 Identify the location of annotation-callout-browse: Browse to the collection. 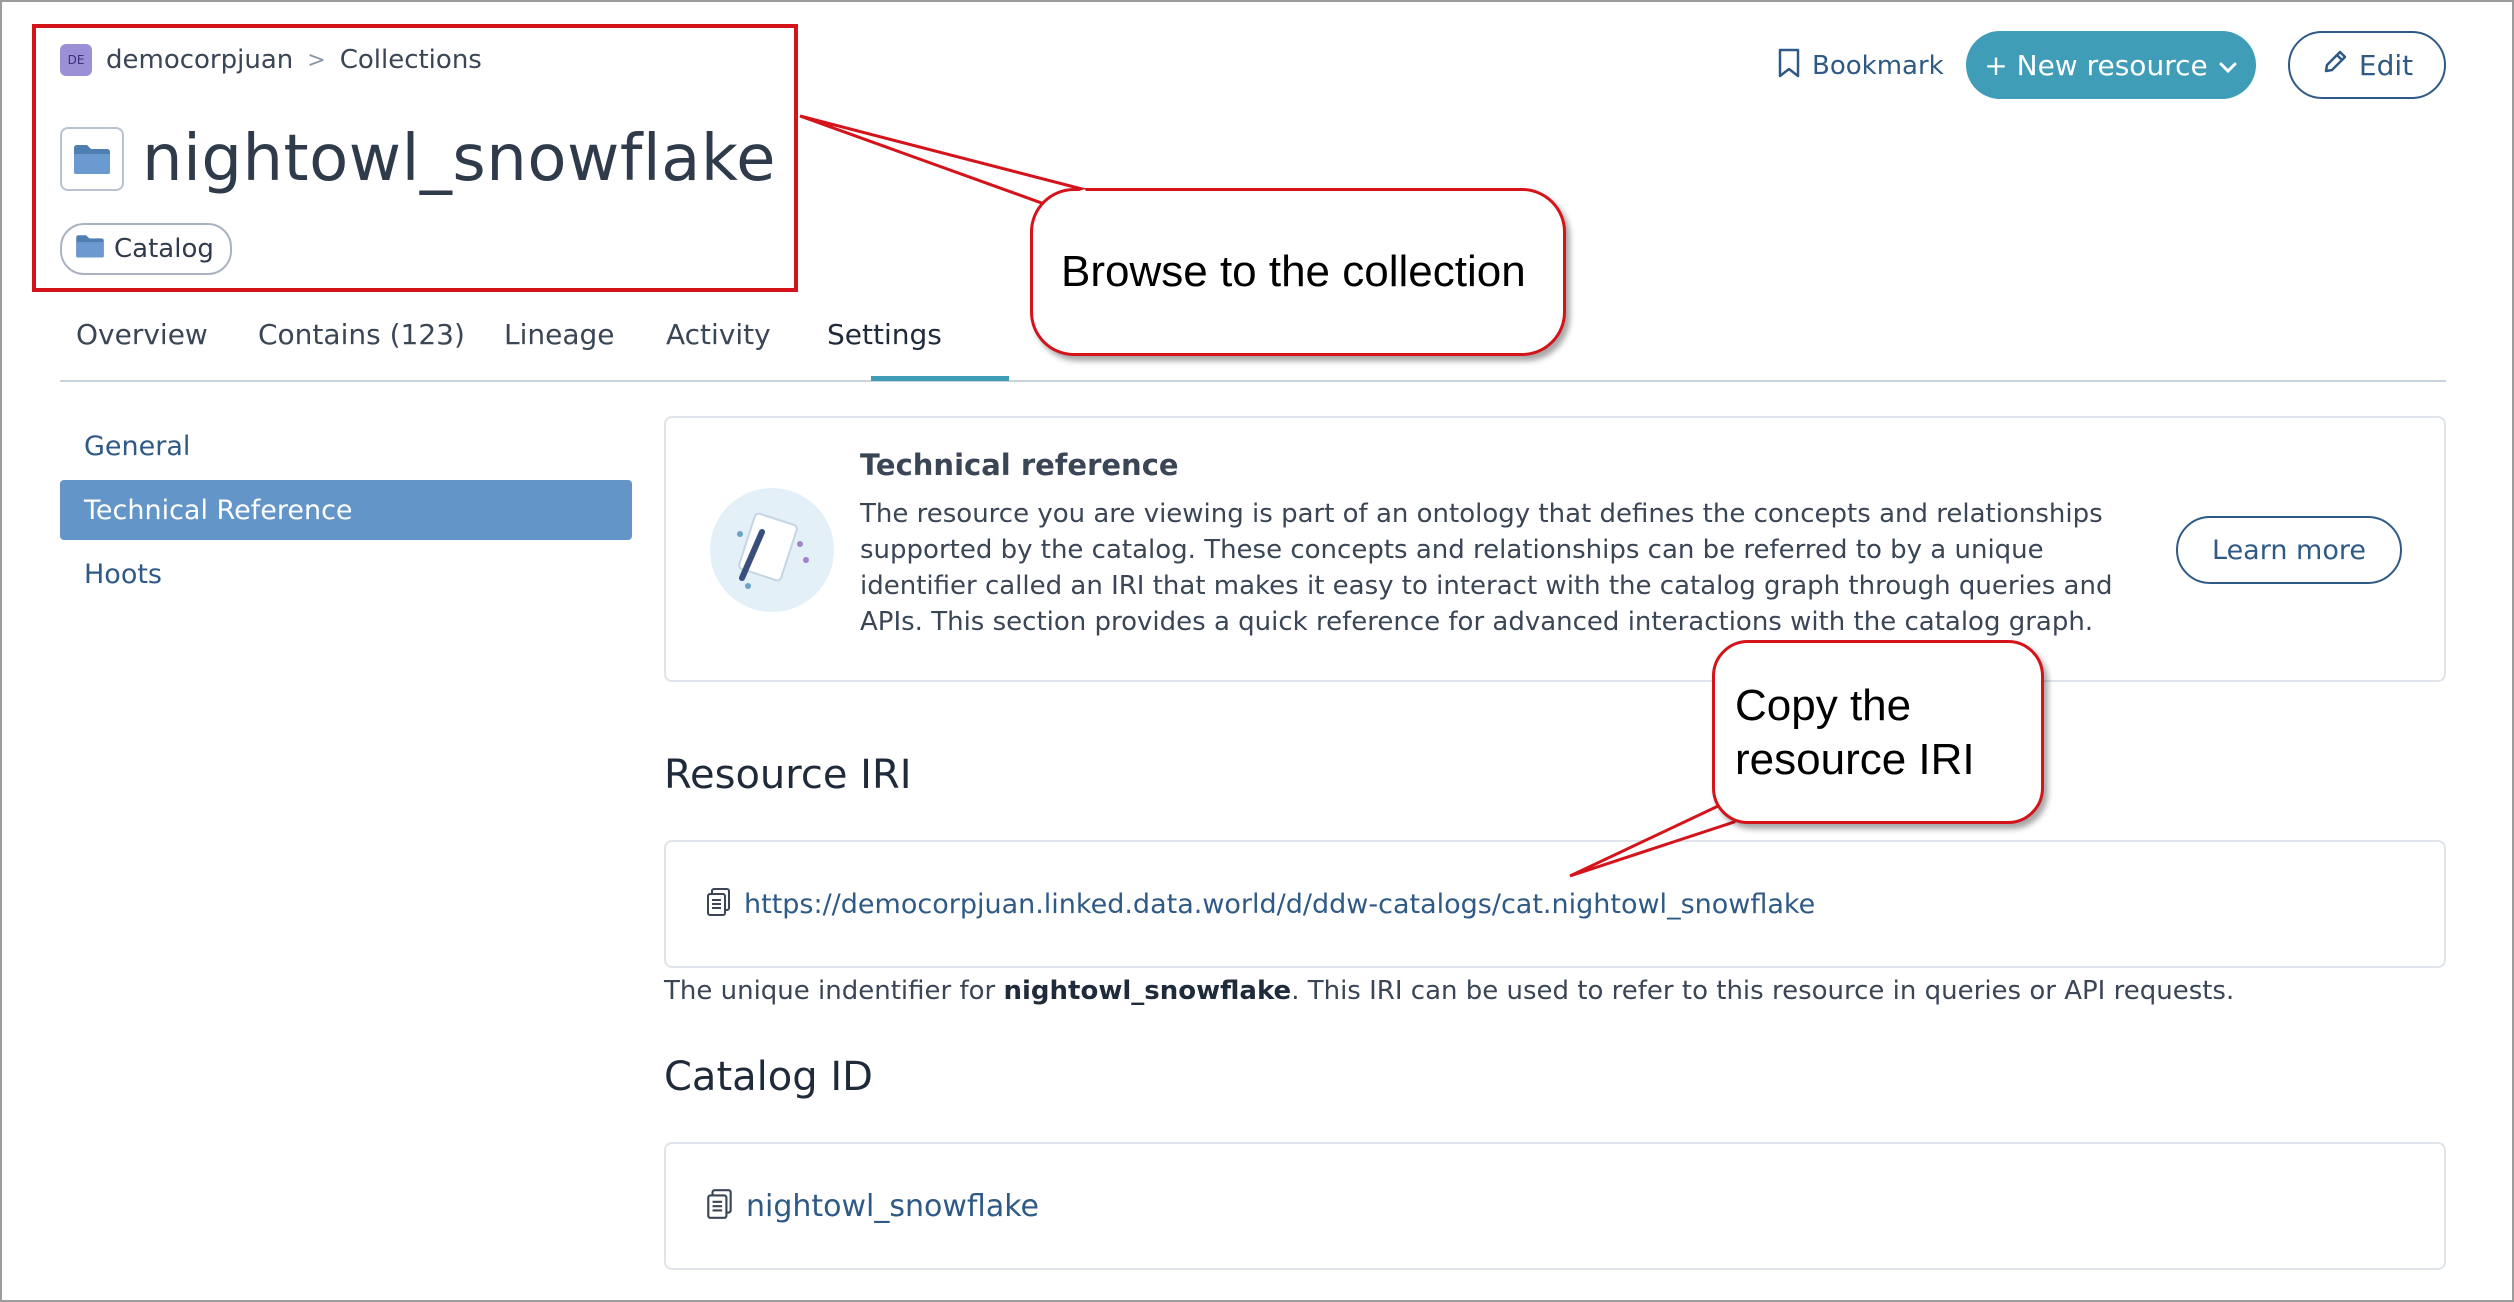
(1298, 272).